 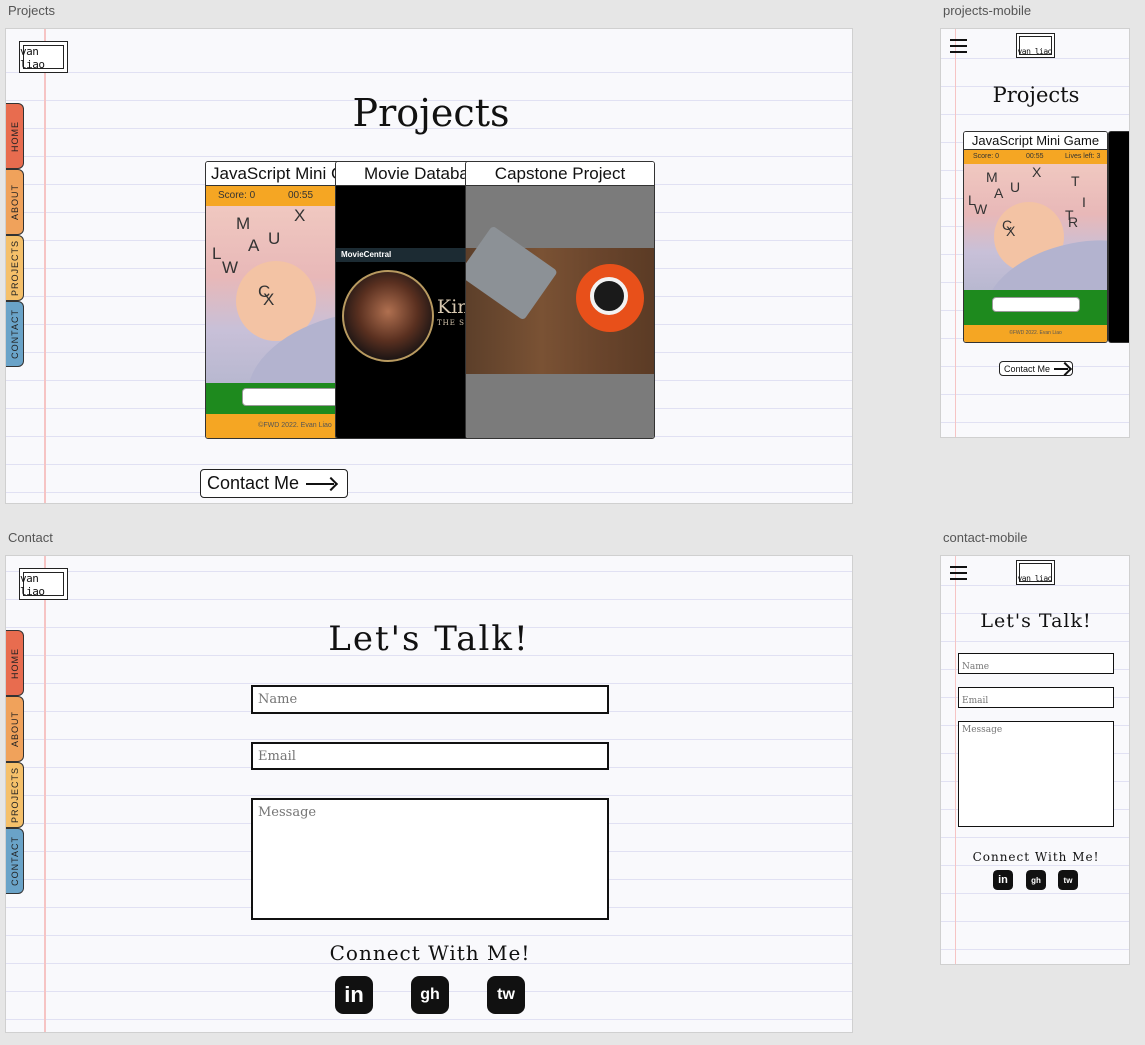 What do you see at coordinates (985, 537) in the screenshot?
I see `frame-label-contact-mobile: contact-mobile` at bounding box center [985, 537].